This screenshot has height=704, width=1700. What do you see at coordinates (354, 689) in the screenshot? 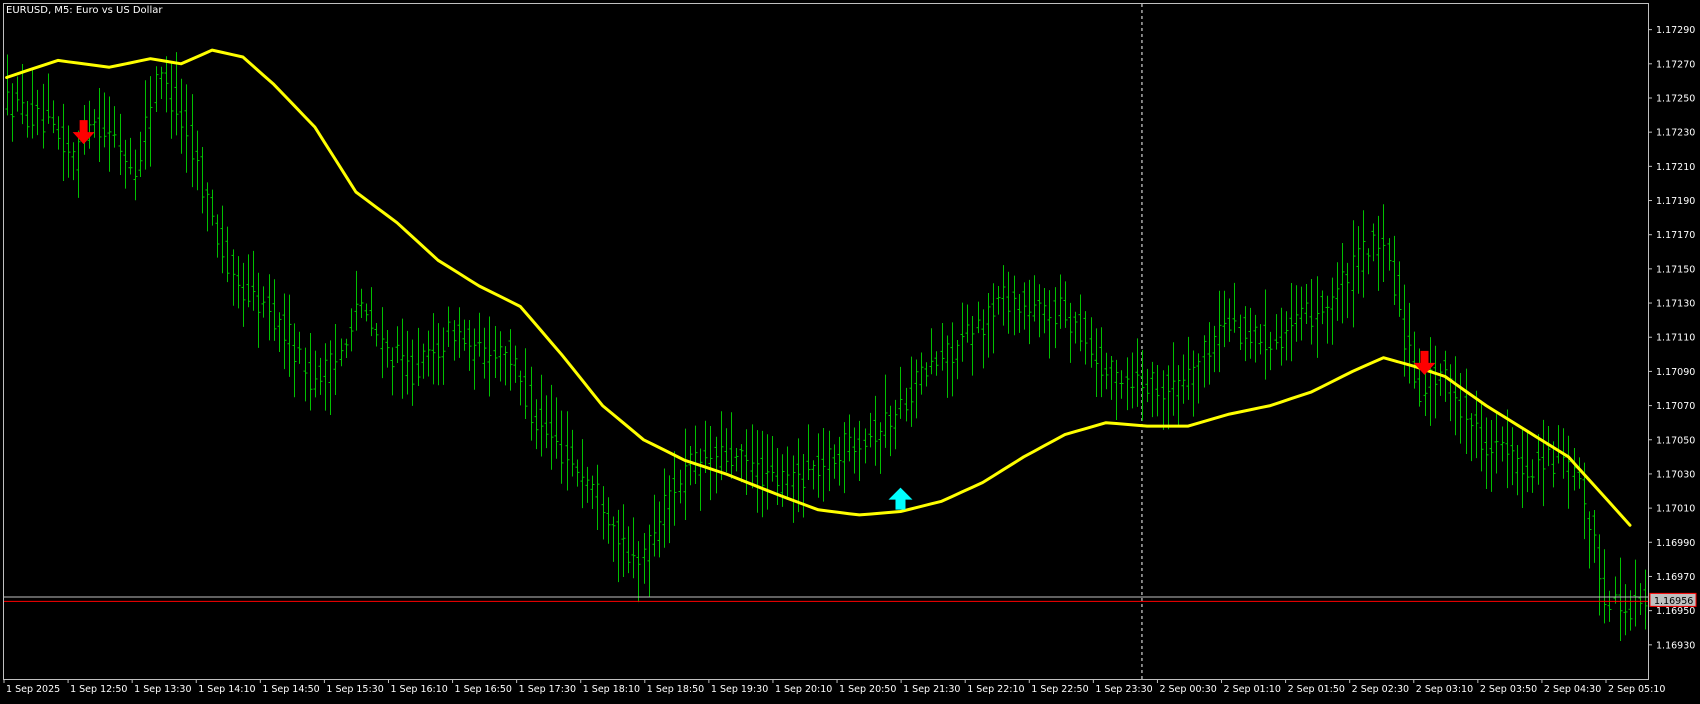
I see `x-axis-label: 1 Sep 15:30` at bounding box center [354, 689].